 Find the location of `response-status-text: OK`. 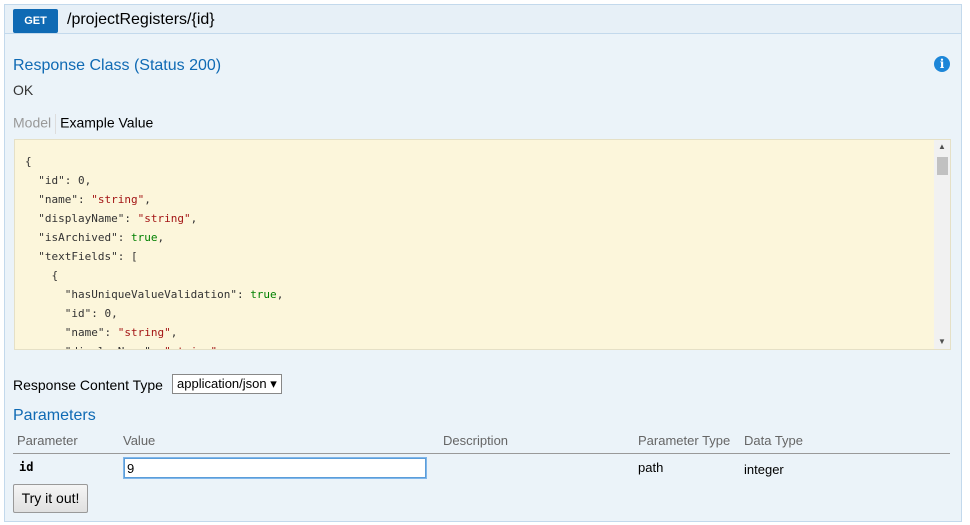

response-status-text: OK is located at coordinates (23, 90).